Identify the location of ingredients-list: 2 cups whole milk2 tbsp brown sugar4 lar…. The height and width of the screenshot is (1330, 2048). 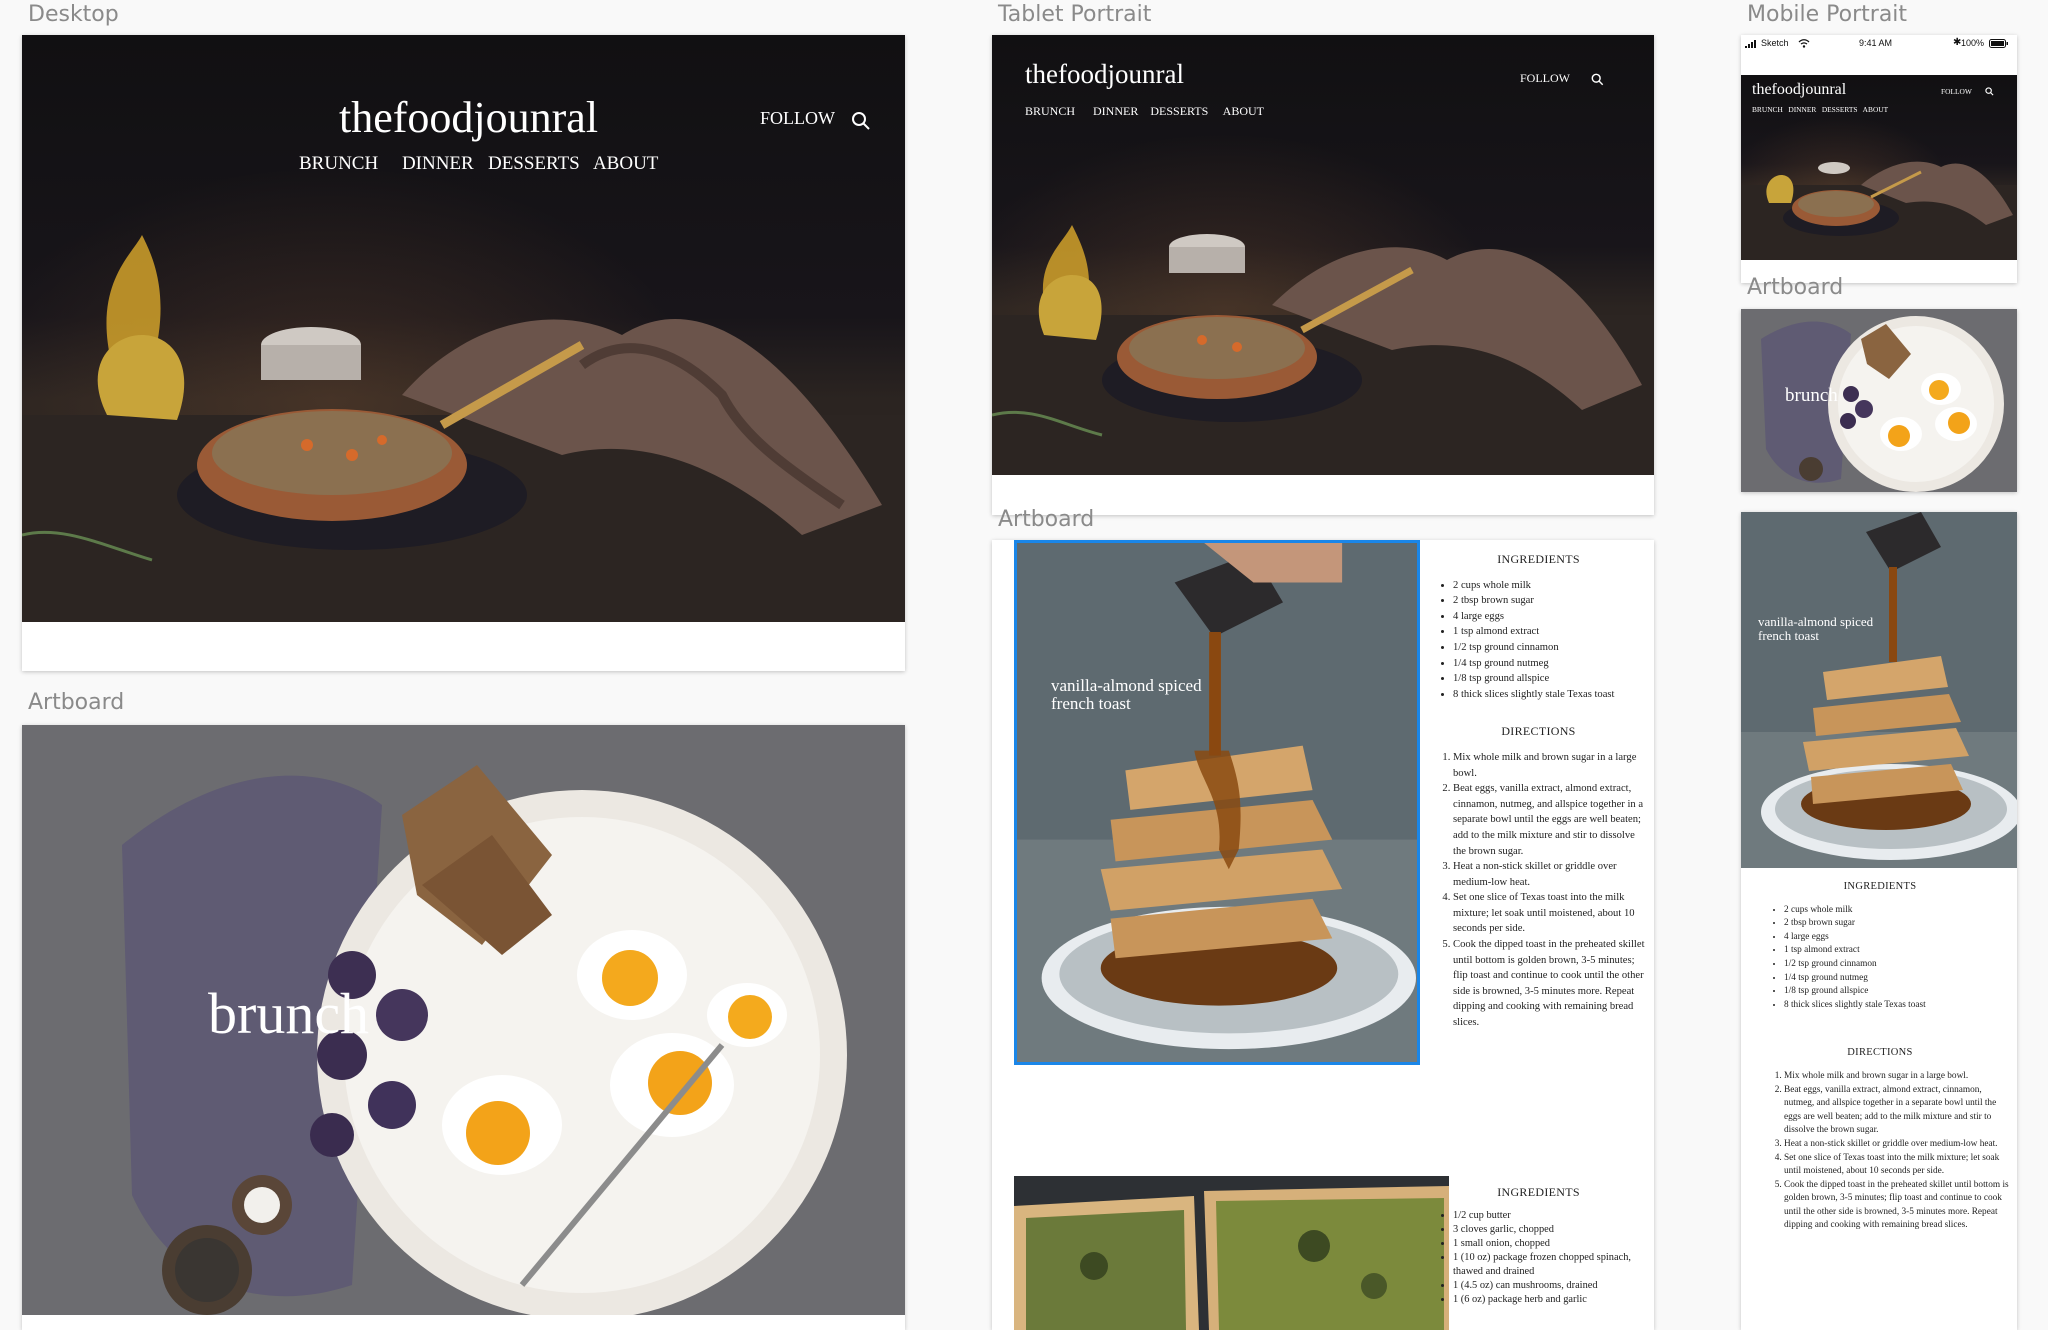
(1538, 640).